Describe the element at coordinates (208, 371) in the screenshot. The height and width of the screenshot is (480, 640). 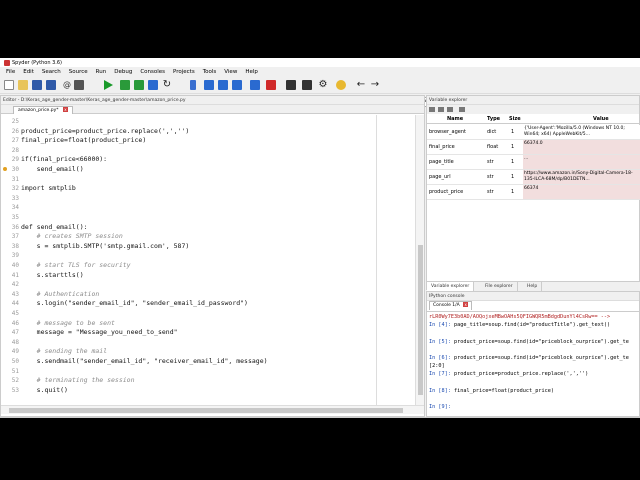
I see `code-line: 51` at that location.